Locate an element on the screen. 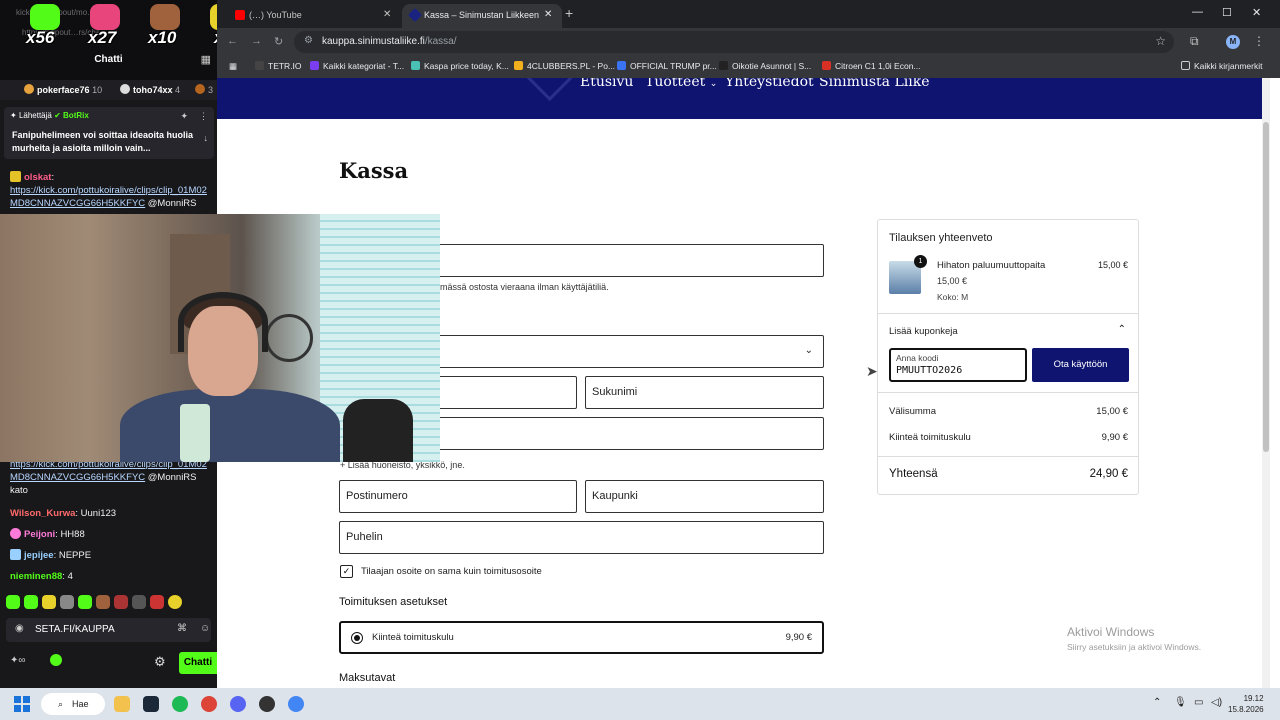 The image size is (1280, 720). new-tab-button: + is located at coordinates (569, 13).